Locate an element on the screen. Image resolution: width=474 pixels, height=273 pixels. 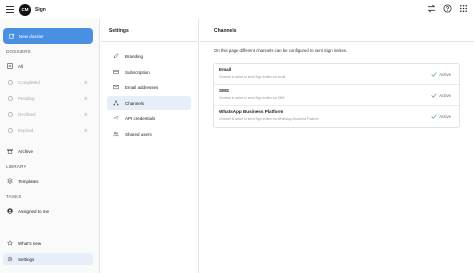
archive-icon is located at coordinates (10, 151).